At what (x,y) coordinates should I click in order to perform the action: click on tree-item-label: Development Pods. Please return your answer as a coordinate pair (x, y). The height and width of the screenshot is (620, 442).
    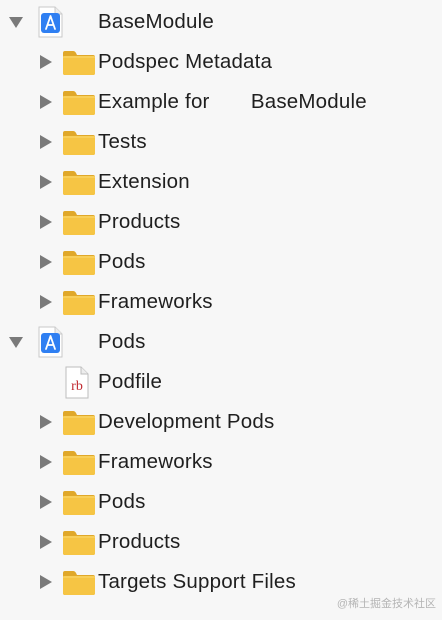
    Looking at the image, I should click on (186, 421).